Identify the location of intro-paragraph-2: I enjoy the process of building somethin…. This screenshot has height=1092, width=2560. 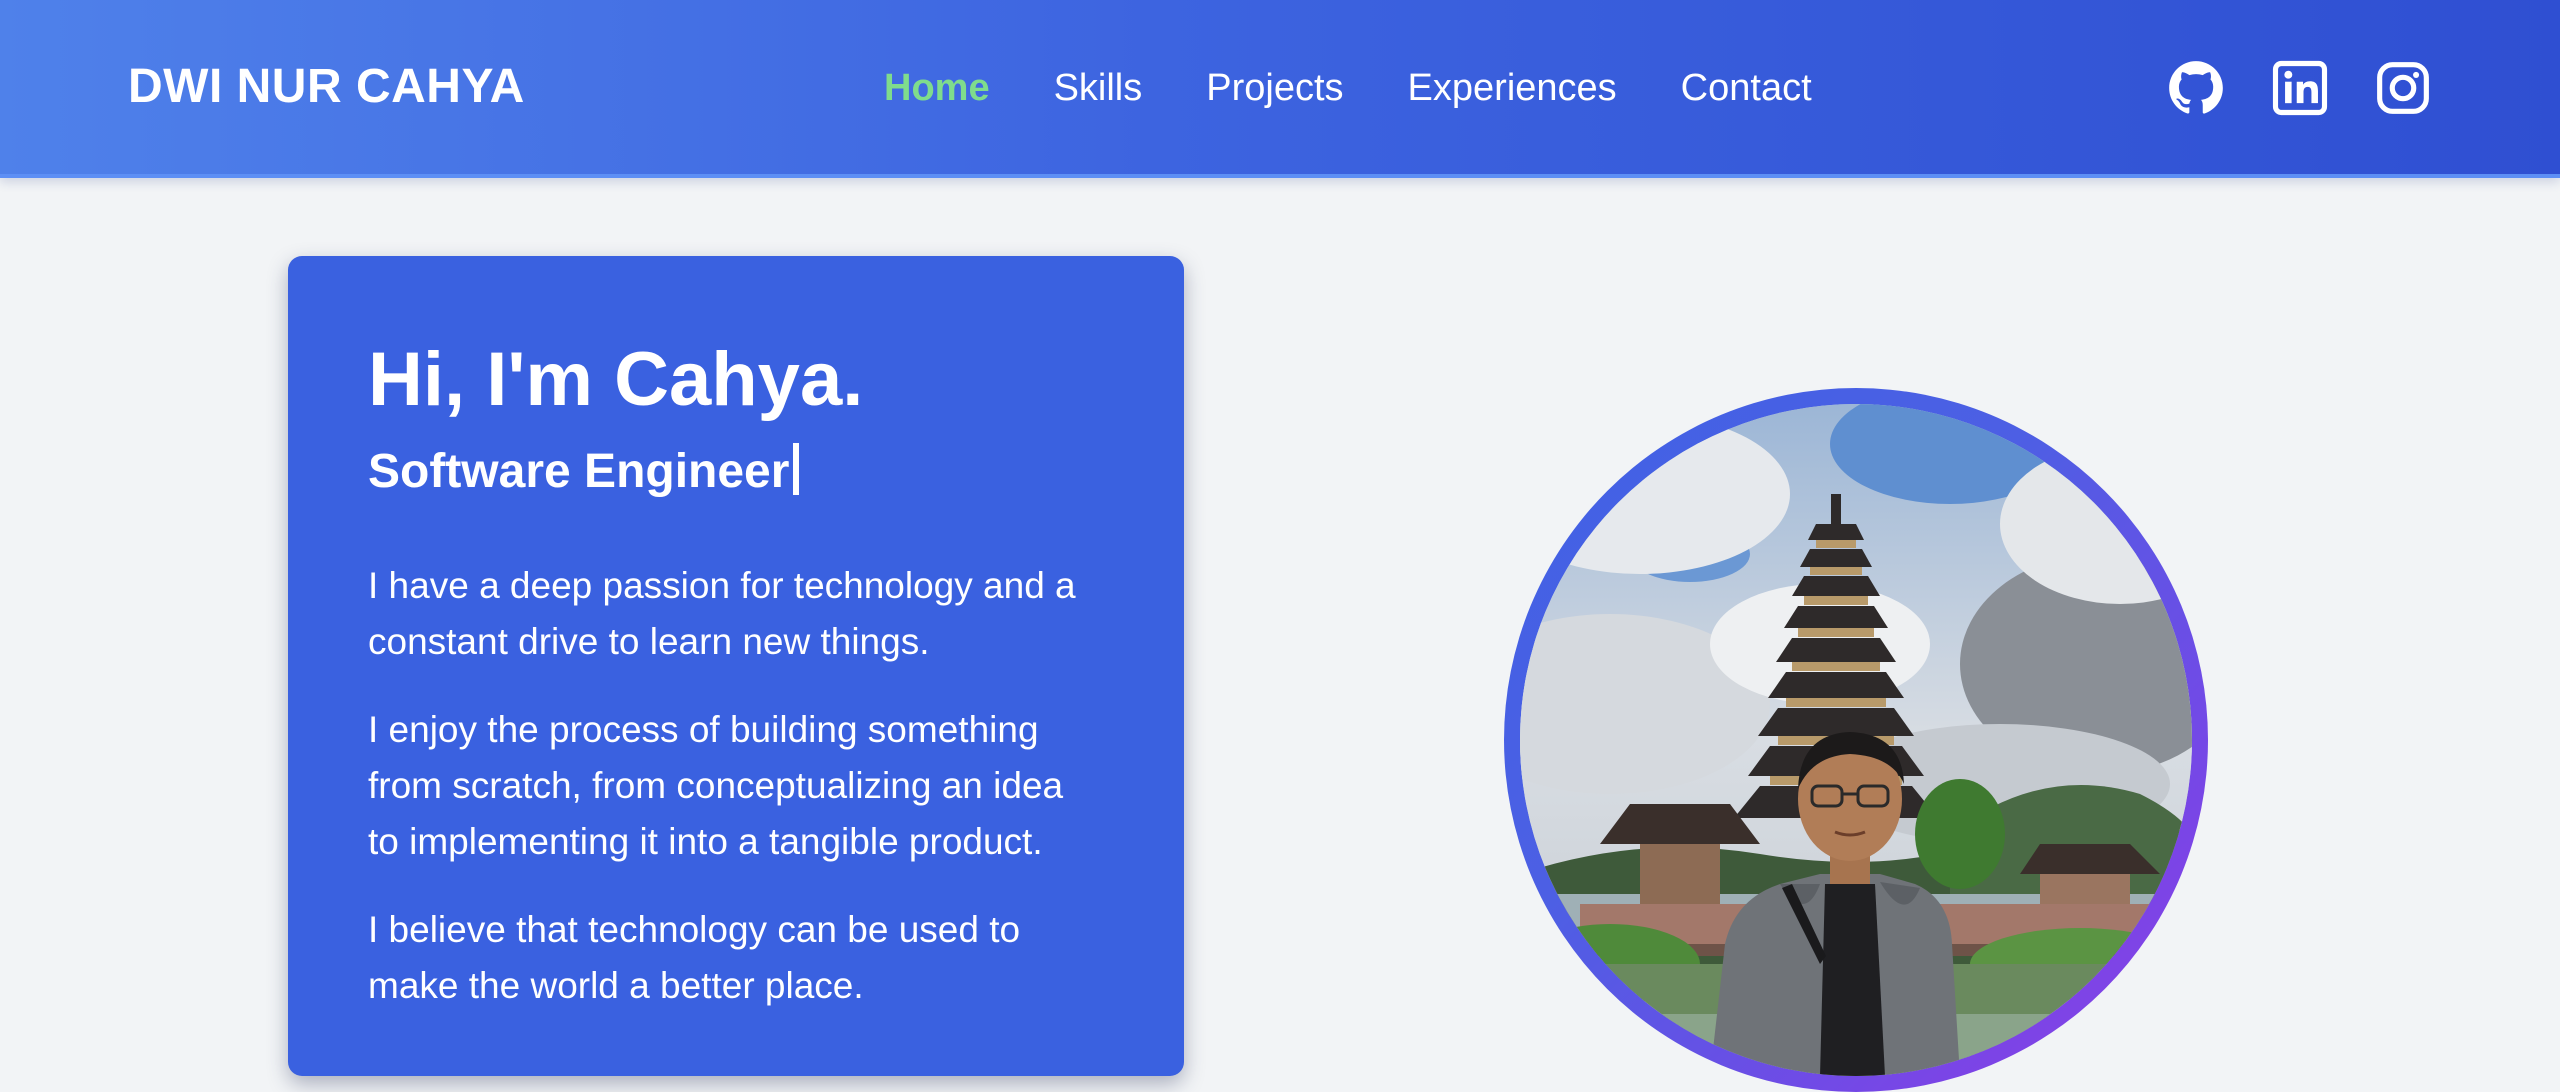
(716, 785).